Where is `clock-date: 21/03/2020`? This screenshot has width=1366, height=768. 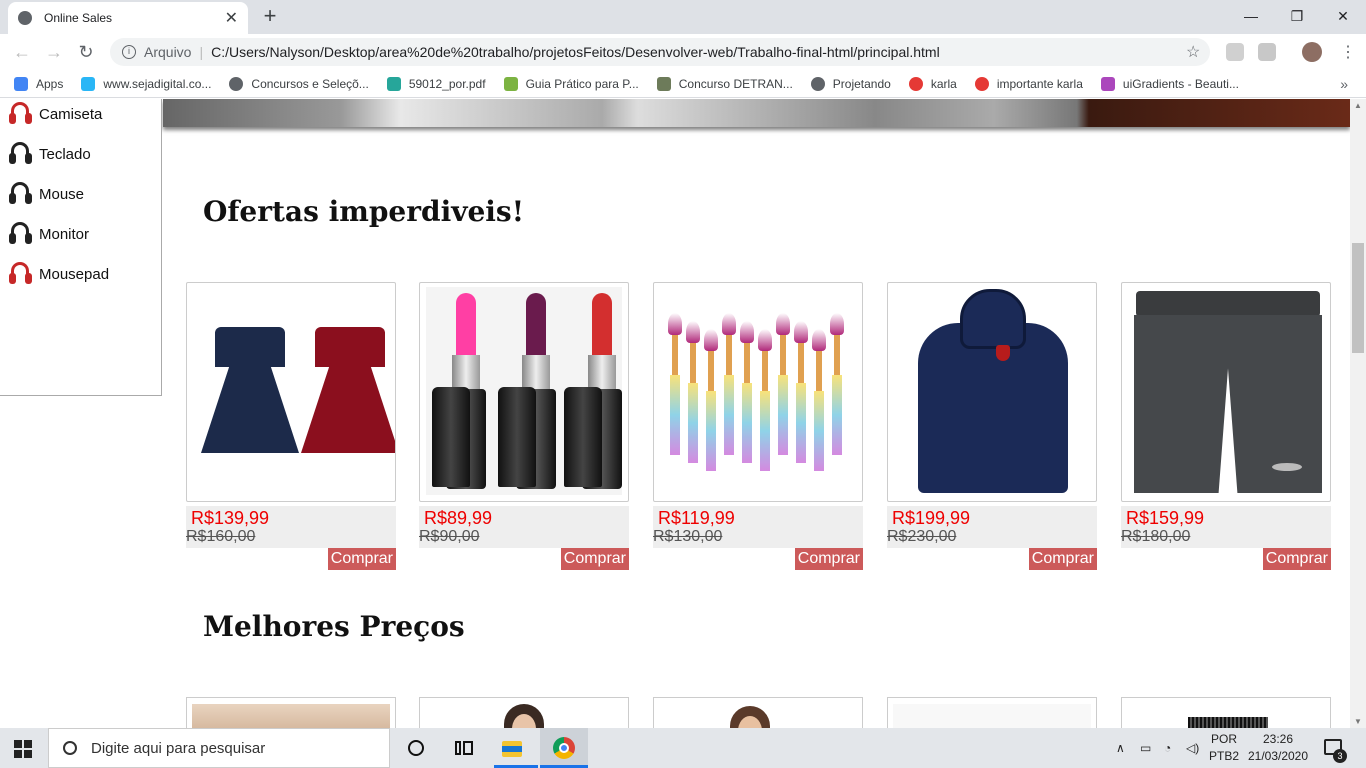
clock-date: 21/03/2020 is located at coordinates (1278, 756).